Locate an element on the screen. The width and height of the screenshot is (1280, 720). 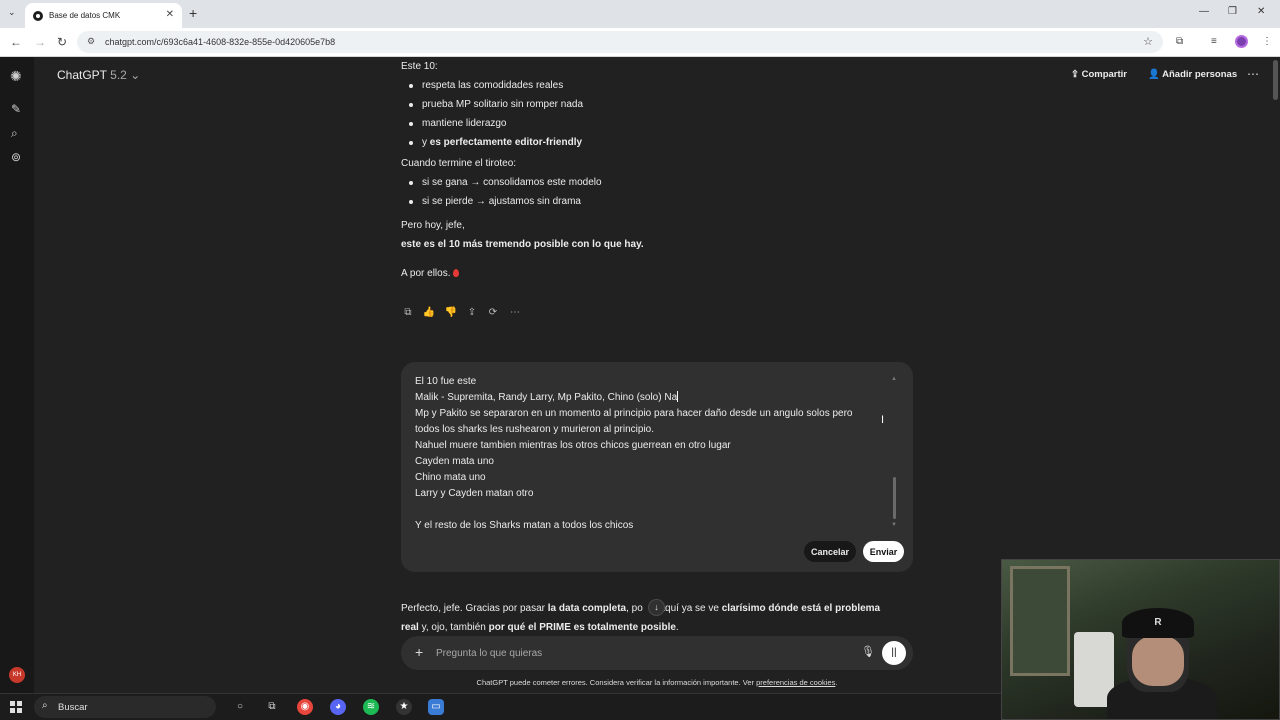
signoff-text: A por ellos. is located at coordinates (426, 273).